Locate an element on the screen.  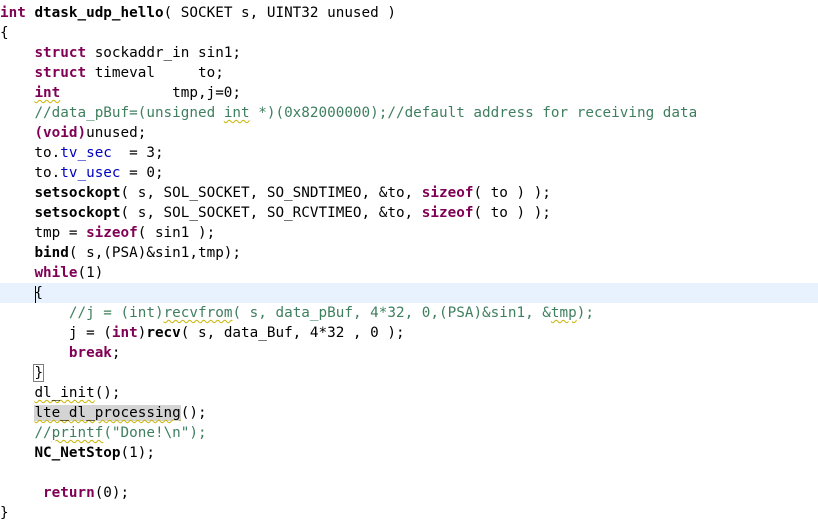
comment: recvfrom is located at coordinates (198, 313).